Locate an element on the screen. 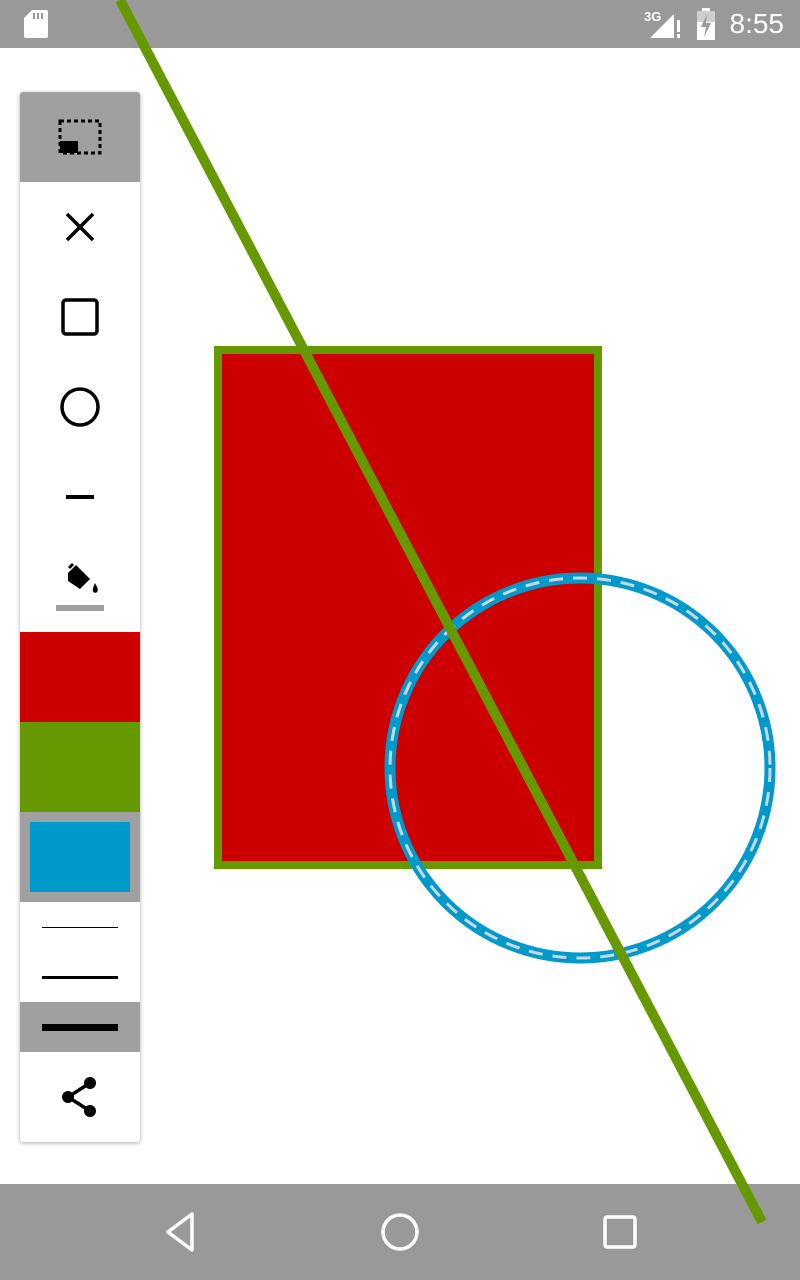  line-icon is located at coordinates (80, 497).